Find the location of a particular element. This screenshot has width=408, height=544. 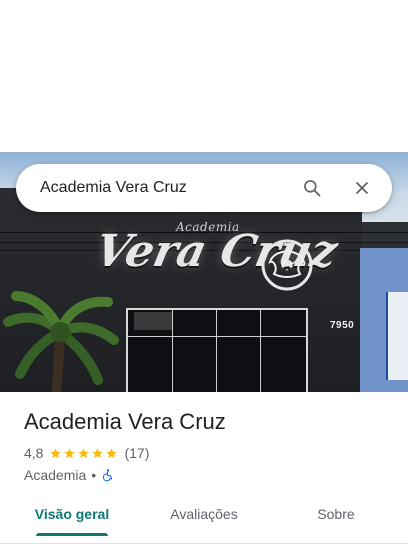

category-label: Academia is located at coordinates (55, 475).